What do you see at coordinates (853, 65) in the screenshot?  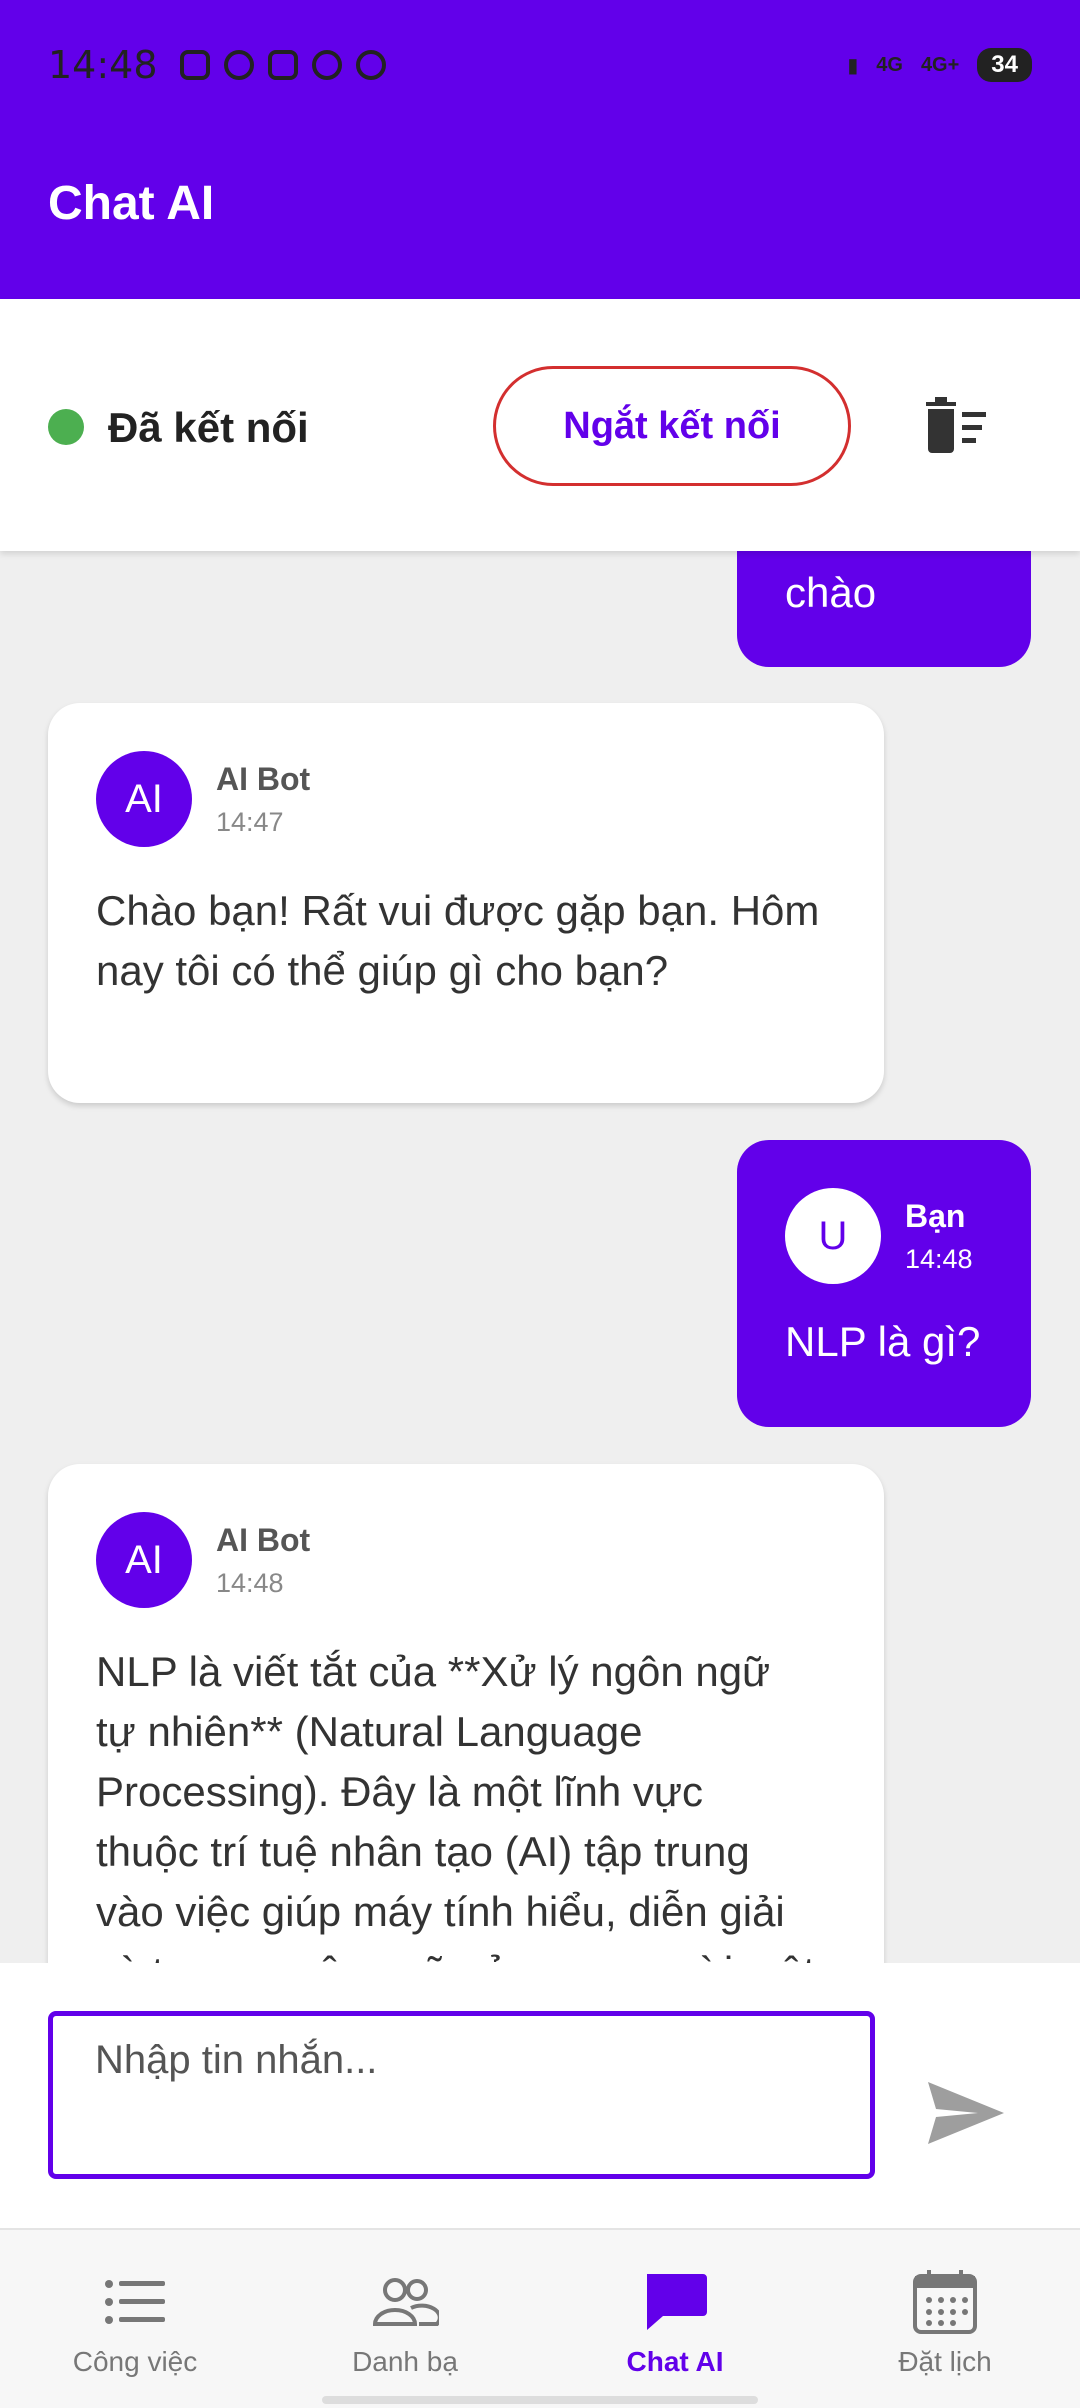 I see `vibrate-icon: ▮` at bounding box center [853, 65].